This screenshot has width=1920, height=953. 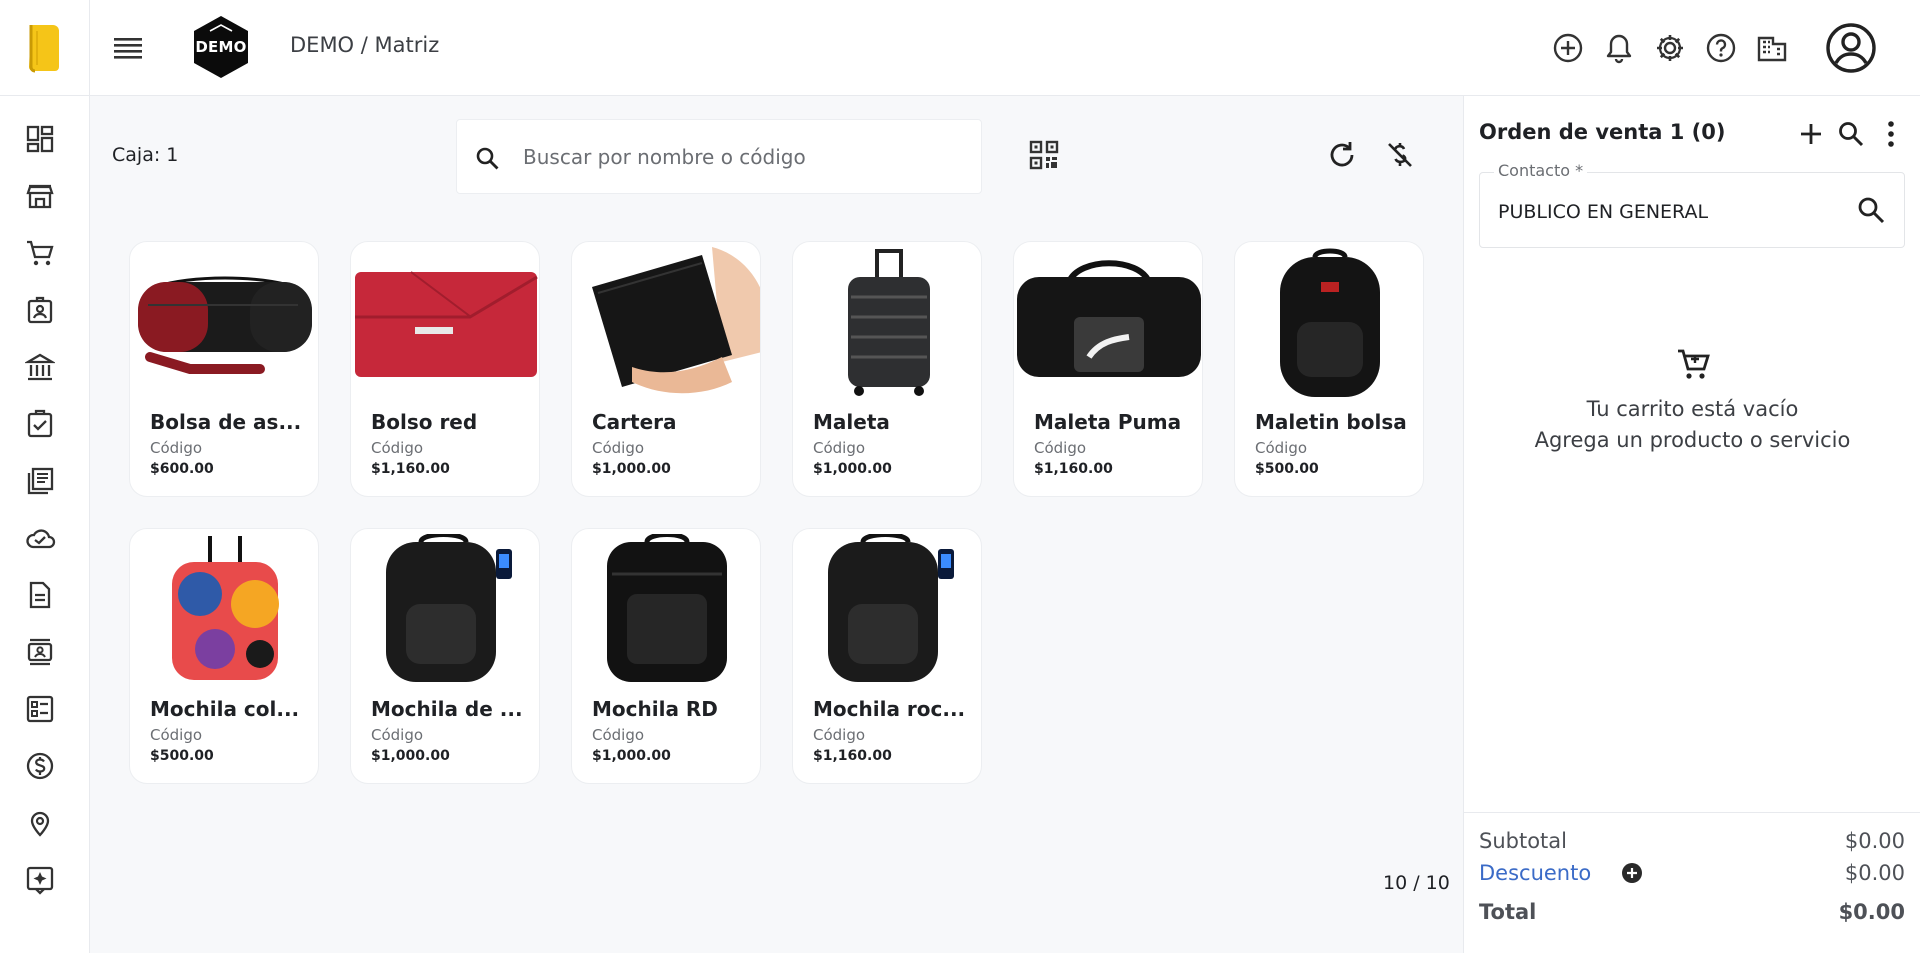 I want to click on store-icon, so click(x=40, y=196).